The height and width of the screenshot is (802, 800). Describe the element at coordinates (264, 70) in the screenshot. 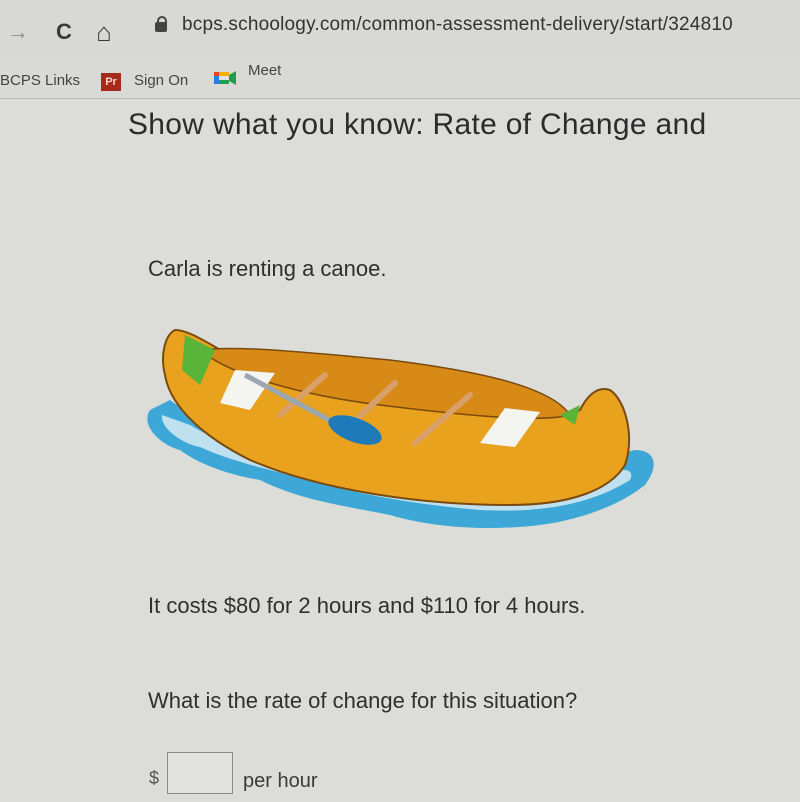

I see `bookmark-meet: Meet` at that location.